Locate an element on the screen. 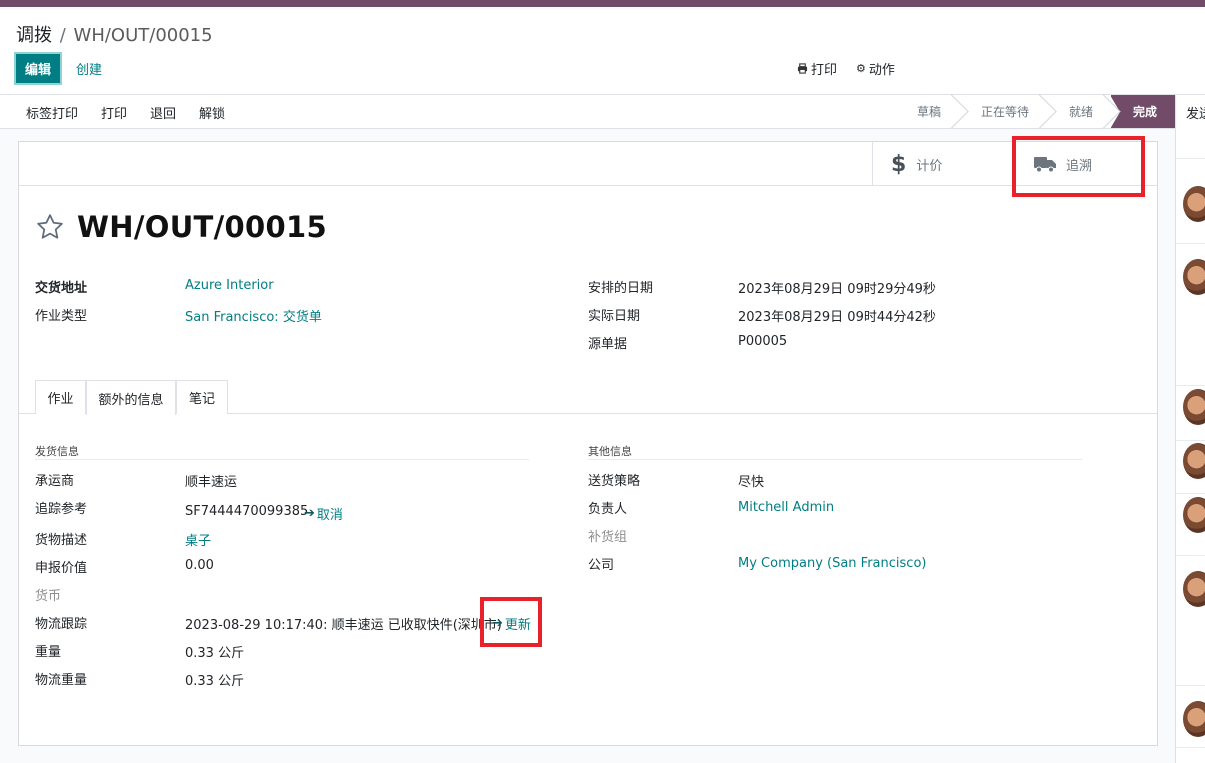 The width and height of the screenshot is (1205, 763). record-name: WH/OUT/00015 is located at coordinates (202, 227).